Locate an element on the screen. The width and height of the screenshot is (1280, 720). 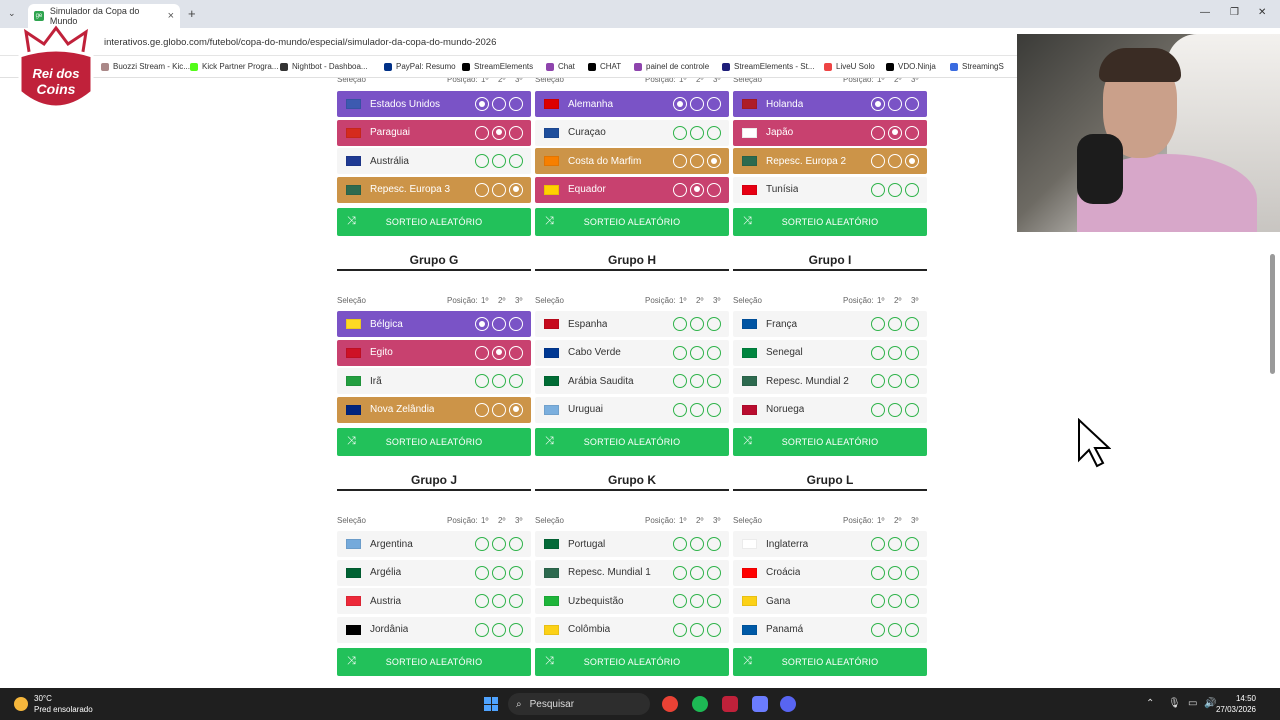
close-window-icon: ✕ is located at coordinates (1262, 12).